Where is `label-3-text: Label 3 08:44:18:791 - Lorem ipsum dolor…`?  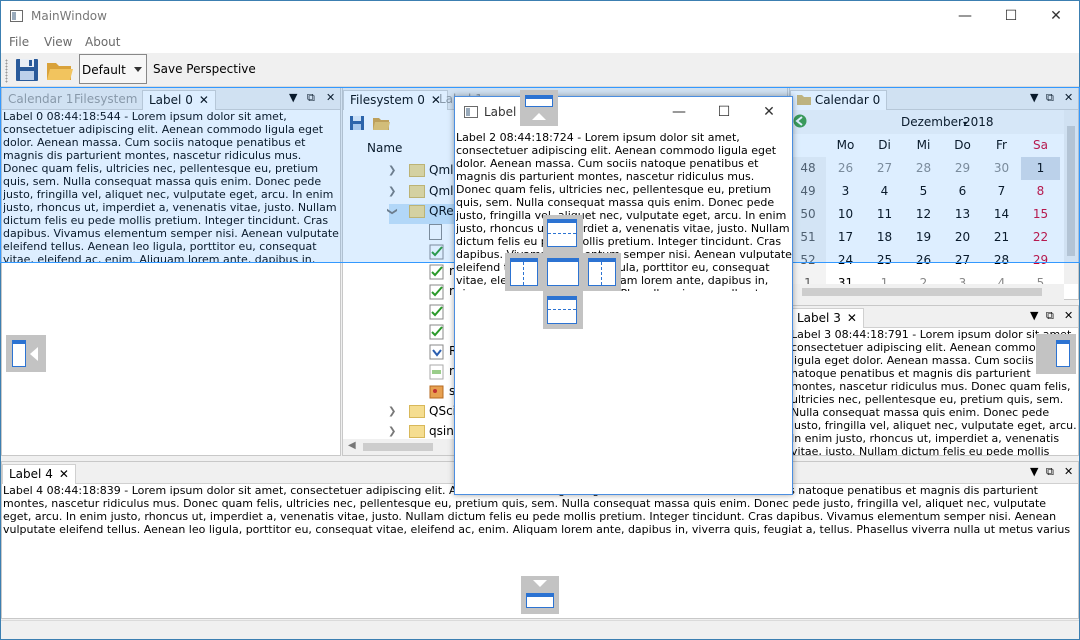
label-3-text: Label 3 08:44:18:791 - Lorem ipsum dolor… is located at coordinates (934, 391).